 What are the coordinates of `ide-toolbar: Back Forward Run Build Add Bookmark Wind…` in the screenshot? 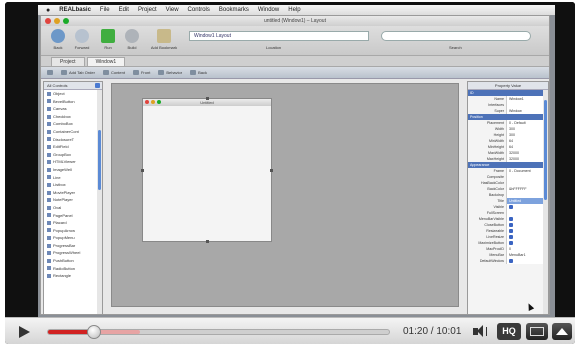 It's located at (295, 41).